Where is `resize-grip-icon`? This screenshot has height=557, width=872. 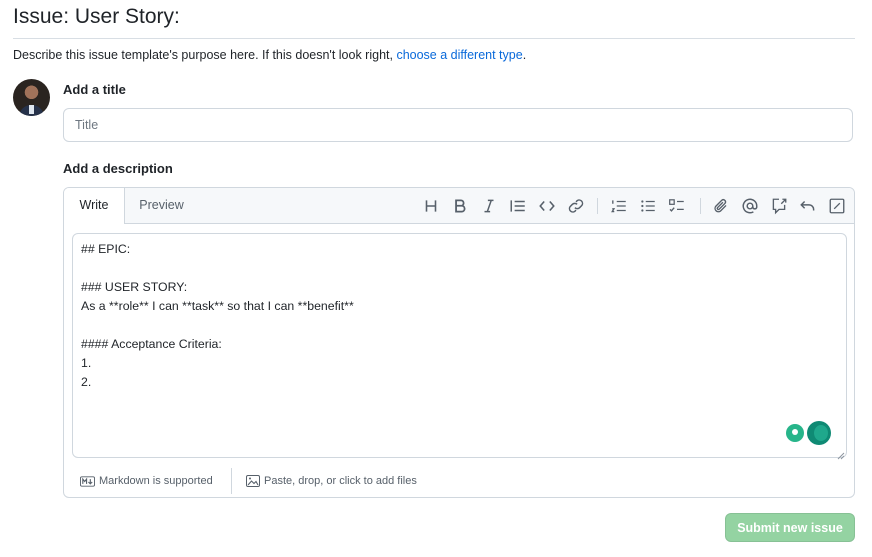 resize-grip-icon is located at coordinates (841, 453).